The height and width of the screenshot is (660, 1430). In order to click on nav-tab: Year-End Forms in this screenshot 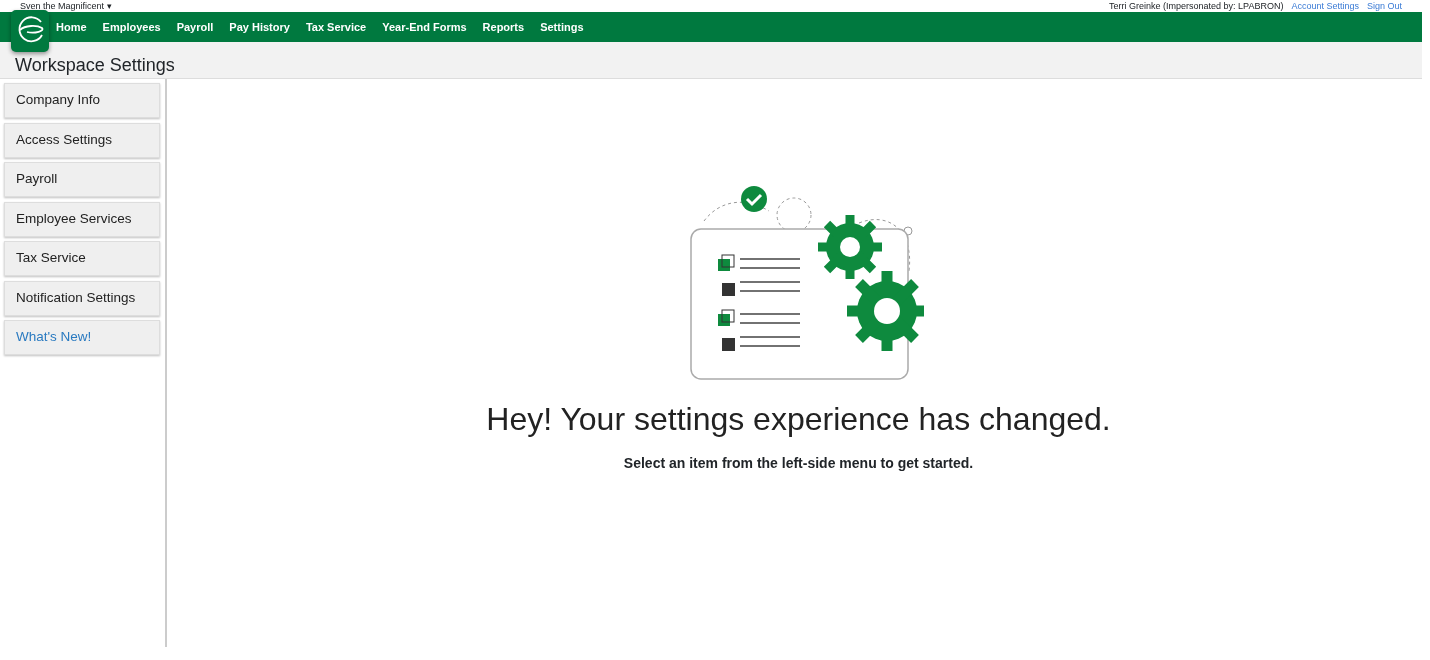, I will do `click(424, 27)`.